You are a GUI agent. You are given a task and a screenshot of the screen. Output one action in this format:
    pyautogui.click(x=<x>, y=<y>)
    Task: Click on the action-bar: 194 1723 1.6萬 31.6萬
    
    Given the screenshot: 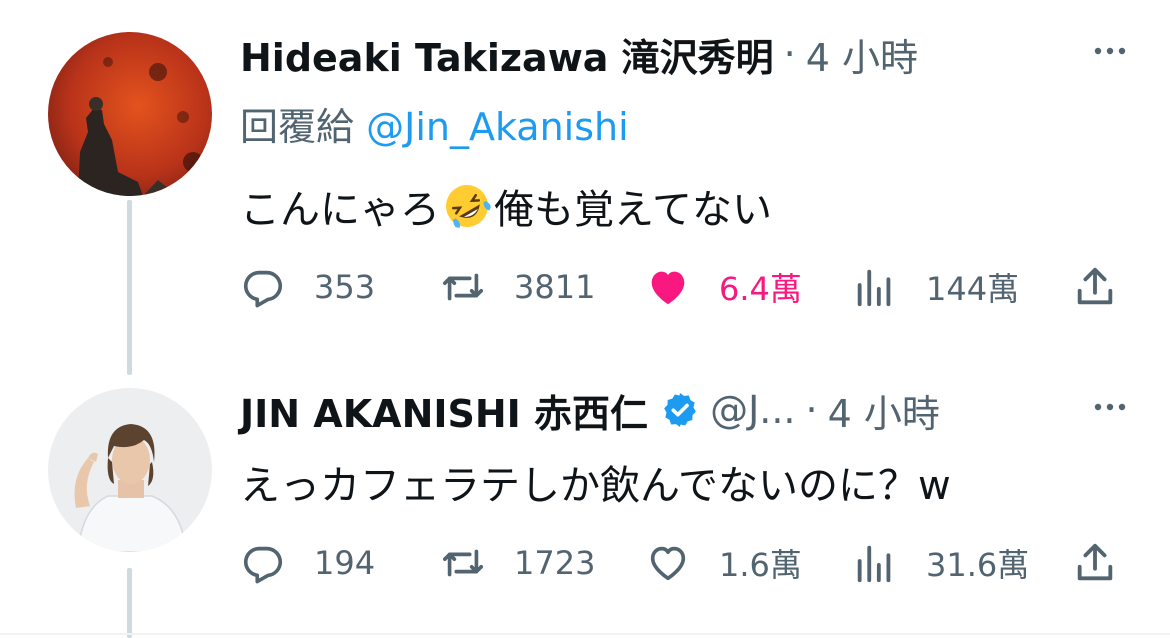 What is the action you would take?
    pyautogui.click(x=680, y=563)
    